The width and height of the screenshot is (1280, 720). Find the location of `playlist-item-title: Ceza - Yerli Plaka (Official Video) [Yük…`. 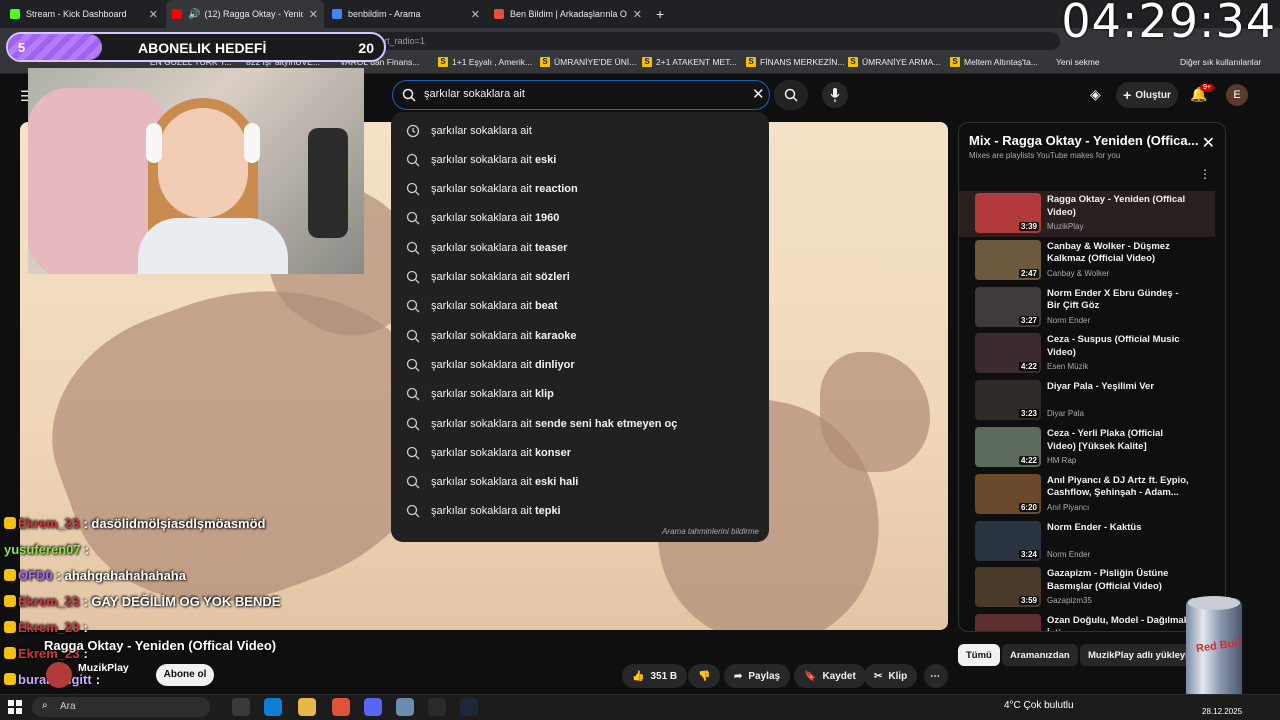

playlist-item-title: Ceza - Yerli Plaka (Official Video) [Yük… is located at coordinates (1119, 440).